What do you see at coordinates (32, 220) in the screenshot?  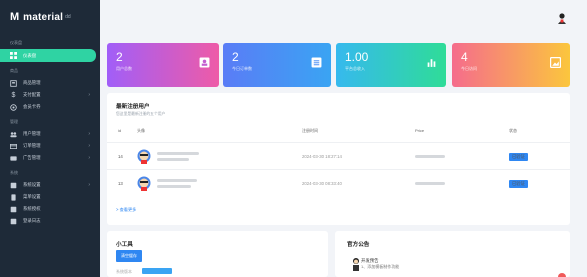 I see `sidebar-item-label: 登录日志` at bounding box center [32, 220].